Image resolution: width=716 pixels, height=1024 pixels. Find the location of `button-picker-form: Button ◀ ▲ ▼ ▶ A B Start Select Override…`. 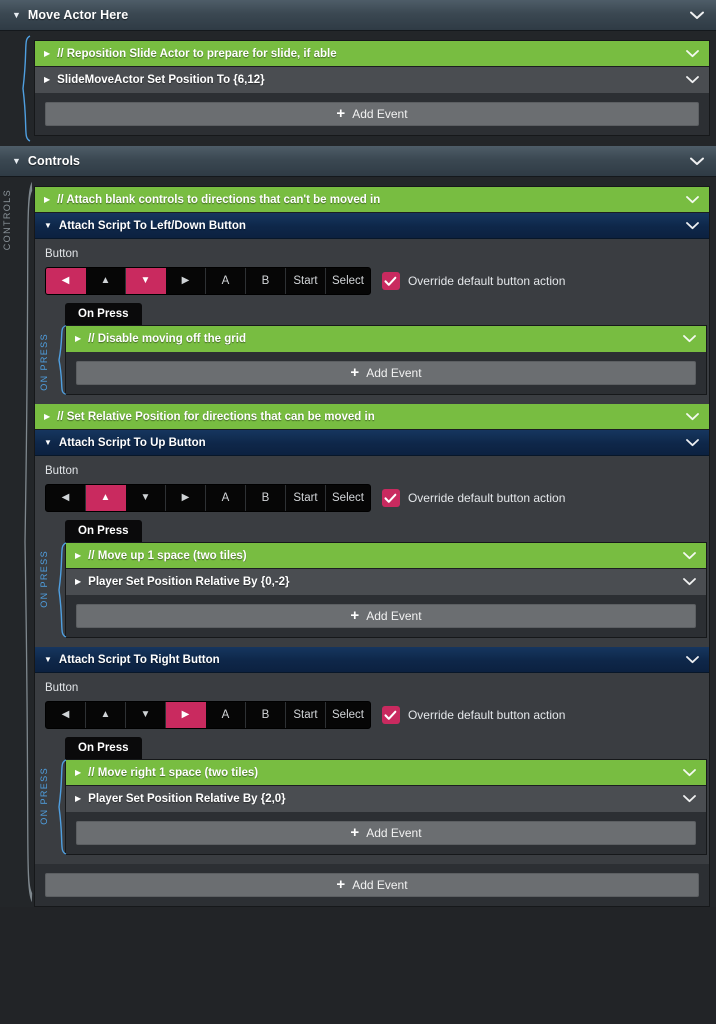

button-picker-form: Button ◀ ▲ ▼ ▶ A B Start Select Override… is located at coordinates (372, 705).